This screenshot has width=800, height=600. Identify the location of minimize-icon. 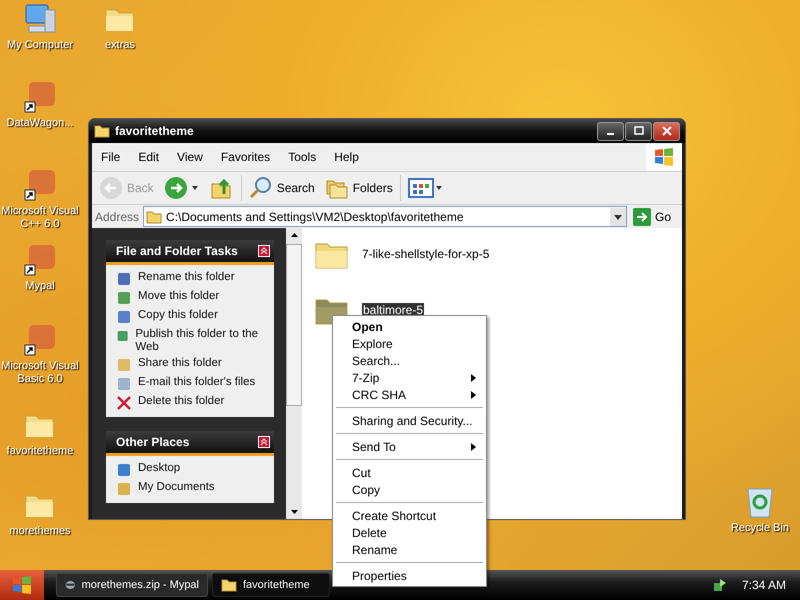
(610, 134).